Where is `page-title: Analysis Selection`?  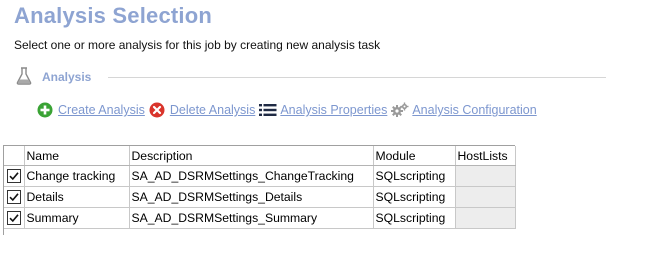
page-title: Analysis Selection is located at coordinates (113, 15).